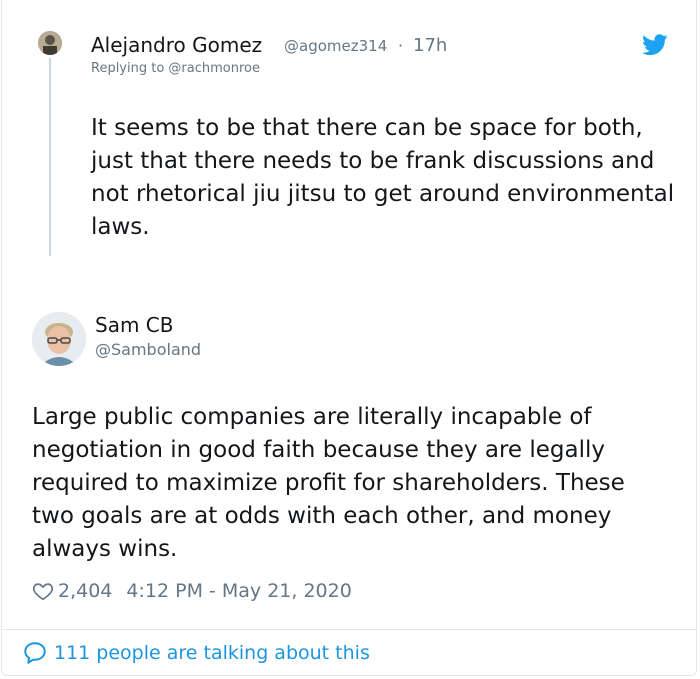 The height and width of the screenshot is (679, 700). I want to click on twitter-bird-icon, so click(655, 45).